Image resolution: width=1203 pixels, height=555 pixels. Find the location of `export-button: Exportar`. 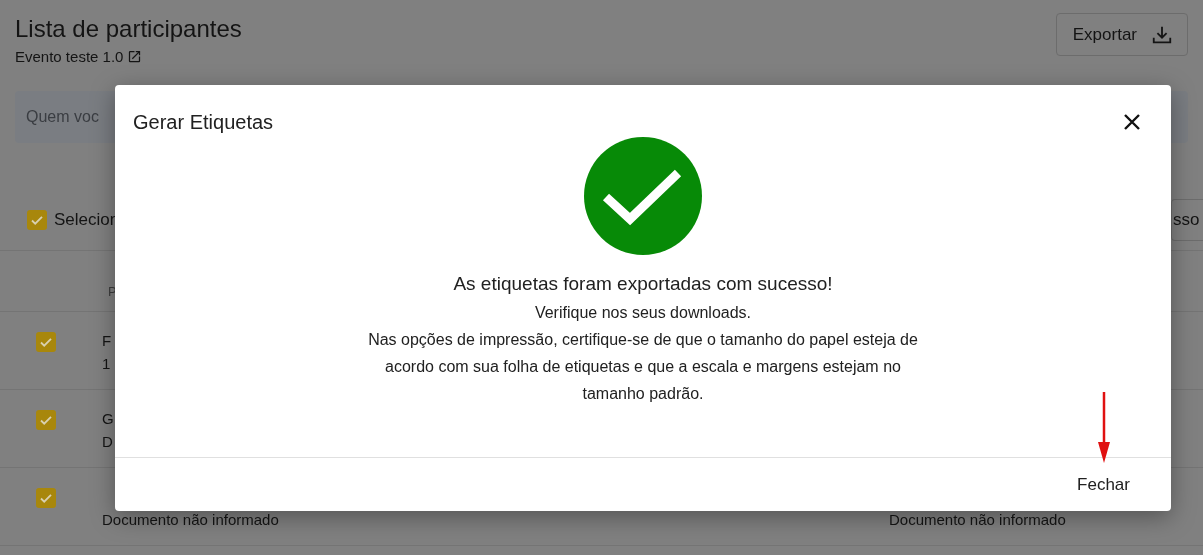

export-button: Exportar is located at coordinates (1121, 34).